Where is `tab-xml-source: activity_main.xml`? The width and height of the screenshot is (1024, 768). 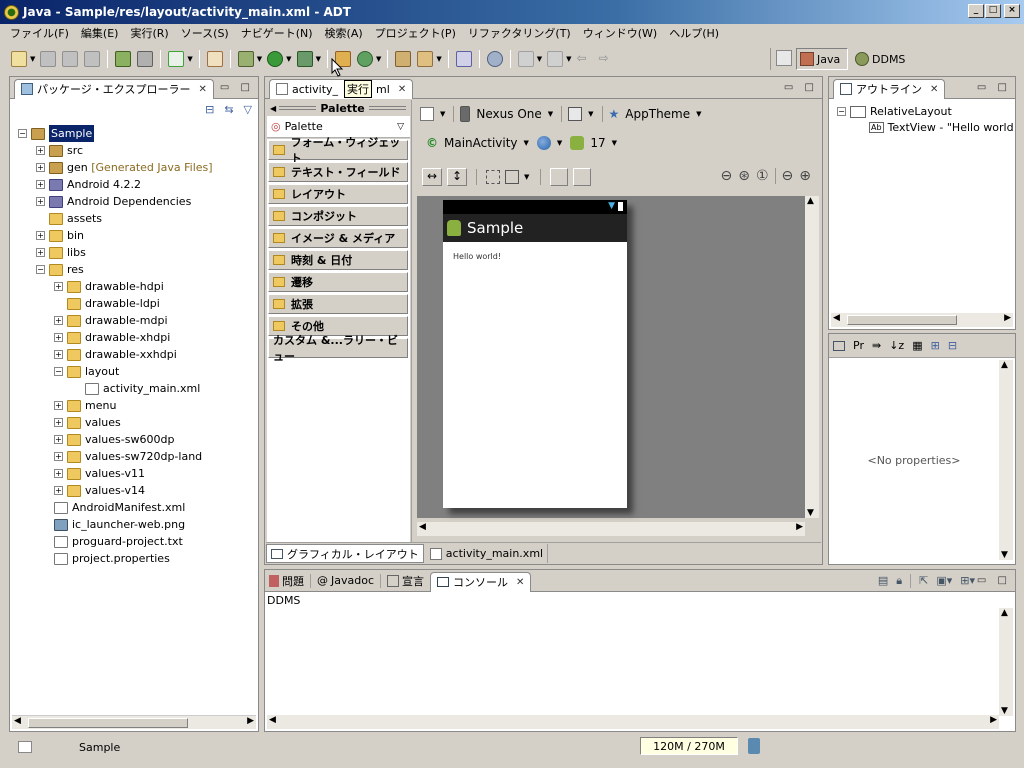 tab-xml-source: activity_main.xml is located at coordinates (487, 553).